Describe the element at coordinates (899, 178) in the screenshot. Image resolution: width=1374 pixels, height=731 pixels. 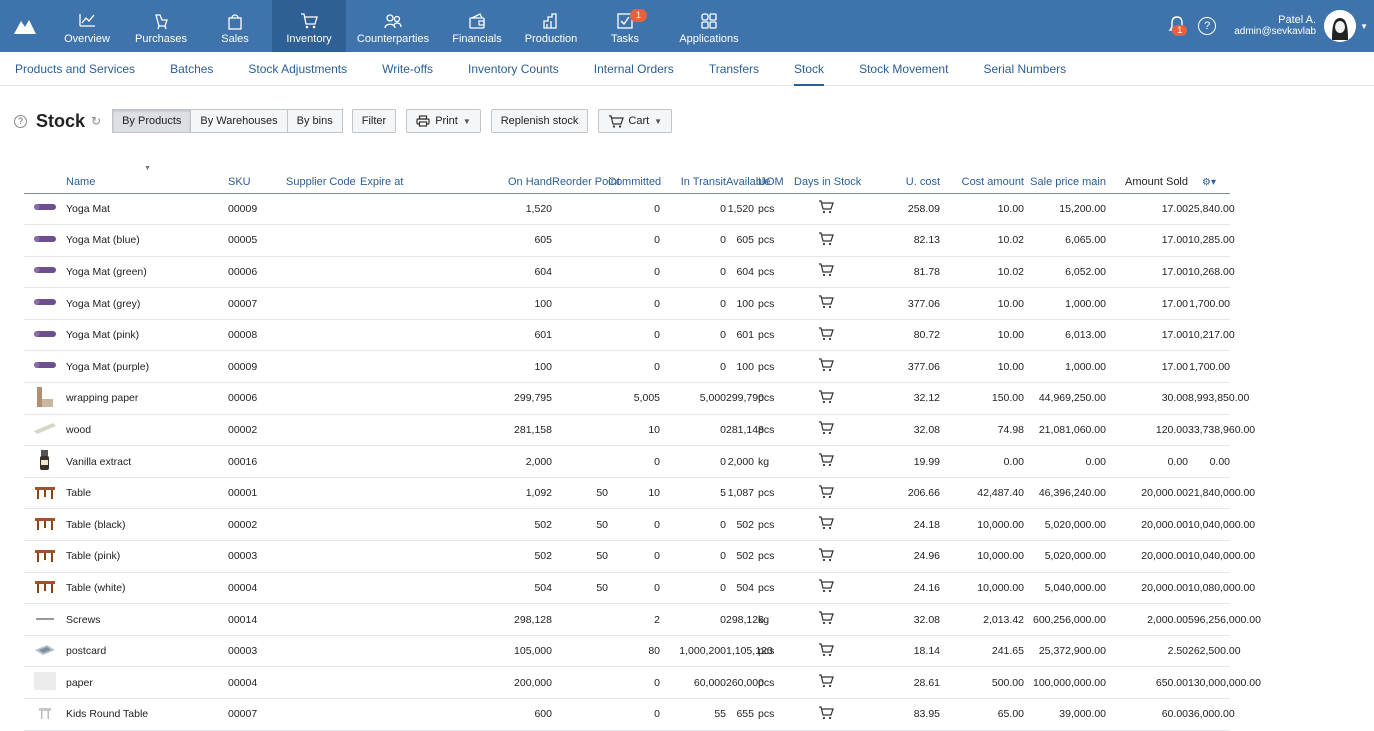
I see `col-u-cost: U. cost` at that location.